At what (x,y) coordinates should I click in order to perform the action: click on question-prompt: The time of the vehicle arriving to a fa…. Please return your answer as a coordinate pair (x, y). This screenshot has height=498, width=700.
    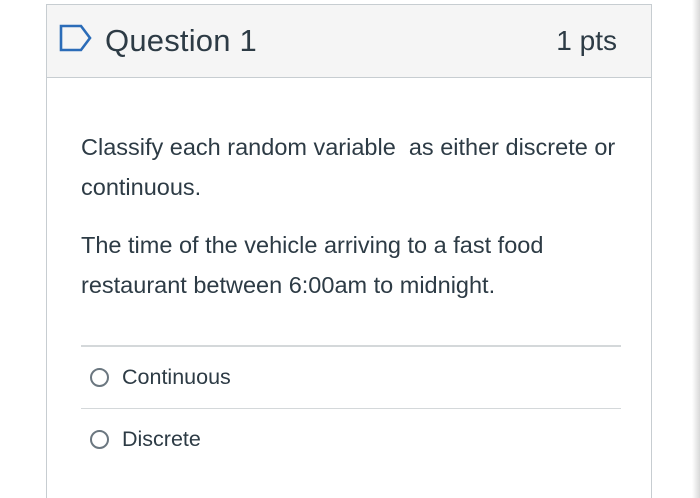
    Looking at the image, I should click on (315, 265).